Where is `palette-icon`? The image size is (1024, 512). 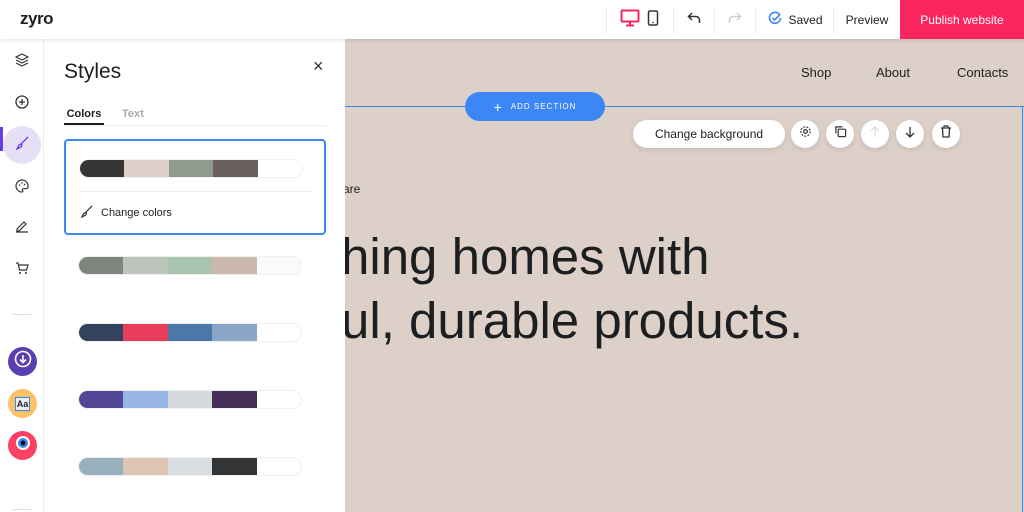
palette-icon is located at coordinates (22, 188).